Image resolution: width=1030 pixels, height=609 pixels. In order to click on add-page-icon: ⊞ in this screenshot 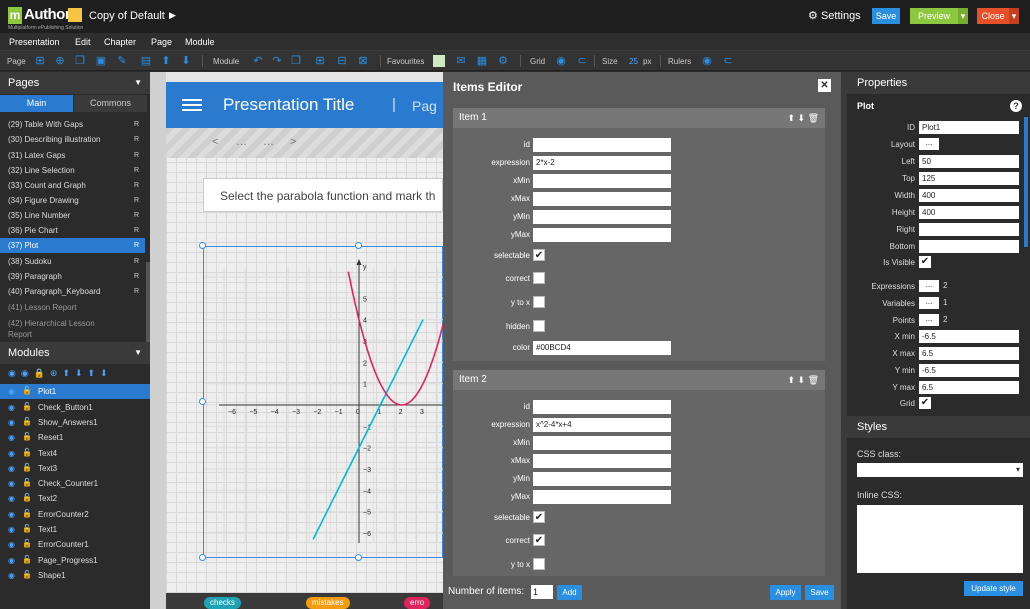, I will do `click(40, 61)`.